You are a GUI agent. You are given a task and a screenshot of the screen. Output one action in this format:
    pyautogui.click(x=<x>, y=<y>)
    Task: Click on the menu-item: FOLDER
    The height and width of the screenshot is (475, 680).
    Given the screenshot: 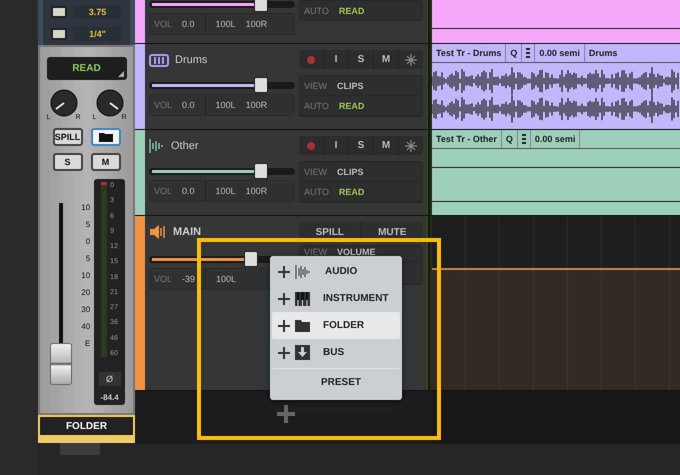 What is the action you would take?
    pyautogui.click(x=336, y=325)
    